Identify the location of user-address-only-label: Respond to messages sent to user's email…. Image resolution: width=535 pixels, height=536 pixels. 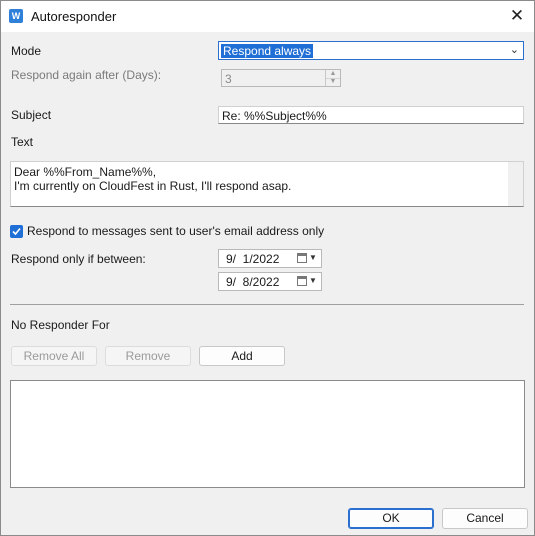
(175, 231).